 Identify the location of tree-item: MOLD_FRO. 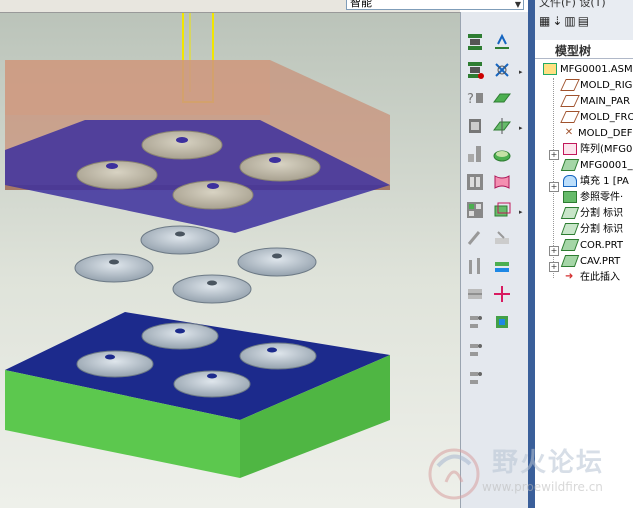
(596, 118).